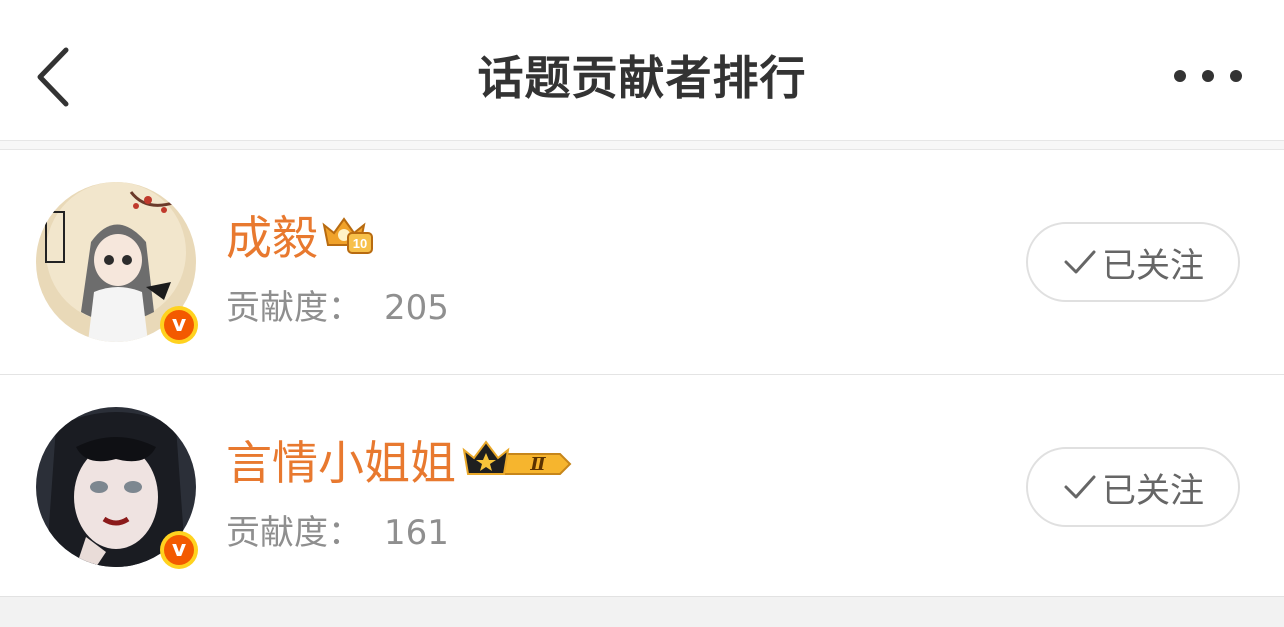  I want to click on contribution-score: 贡献度： 205, so click(337, 304).